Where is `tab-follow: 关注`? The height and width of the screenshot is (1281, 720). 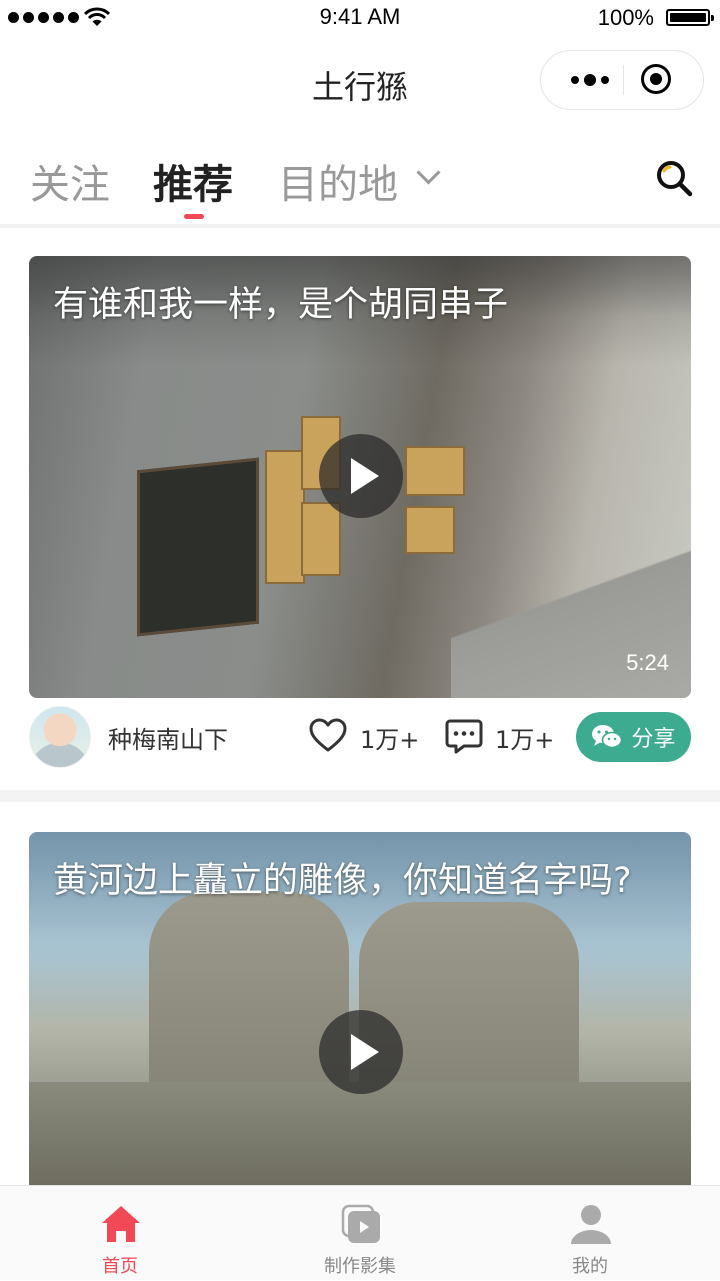
tab-follow: 关注 is located at coordinates (70, 181).